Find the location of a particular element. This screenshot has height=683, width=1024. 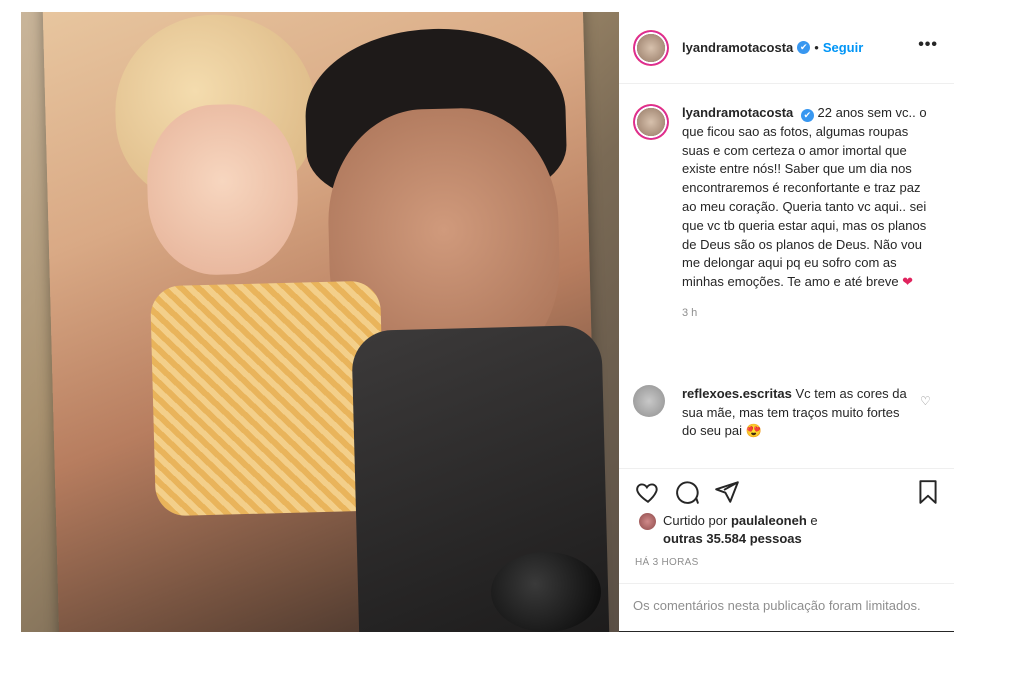

caption-username: lyandramotacosta is located at coordinates (737, 112).